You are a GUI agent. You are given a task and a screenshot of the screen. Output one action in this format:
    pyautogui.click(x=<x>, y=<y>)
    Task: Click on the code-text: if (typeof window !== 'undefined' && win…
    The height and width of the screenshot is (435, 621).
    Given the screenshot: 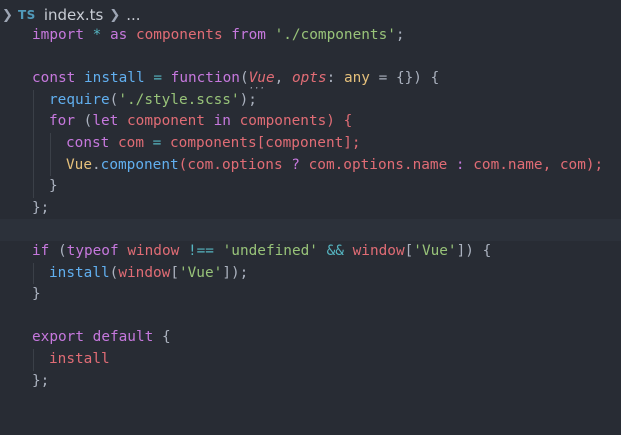 What is the action you would take?
    pyautogui.click(x=262, y=250)
    